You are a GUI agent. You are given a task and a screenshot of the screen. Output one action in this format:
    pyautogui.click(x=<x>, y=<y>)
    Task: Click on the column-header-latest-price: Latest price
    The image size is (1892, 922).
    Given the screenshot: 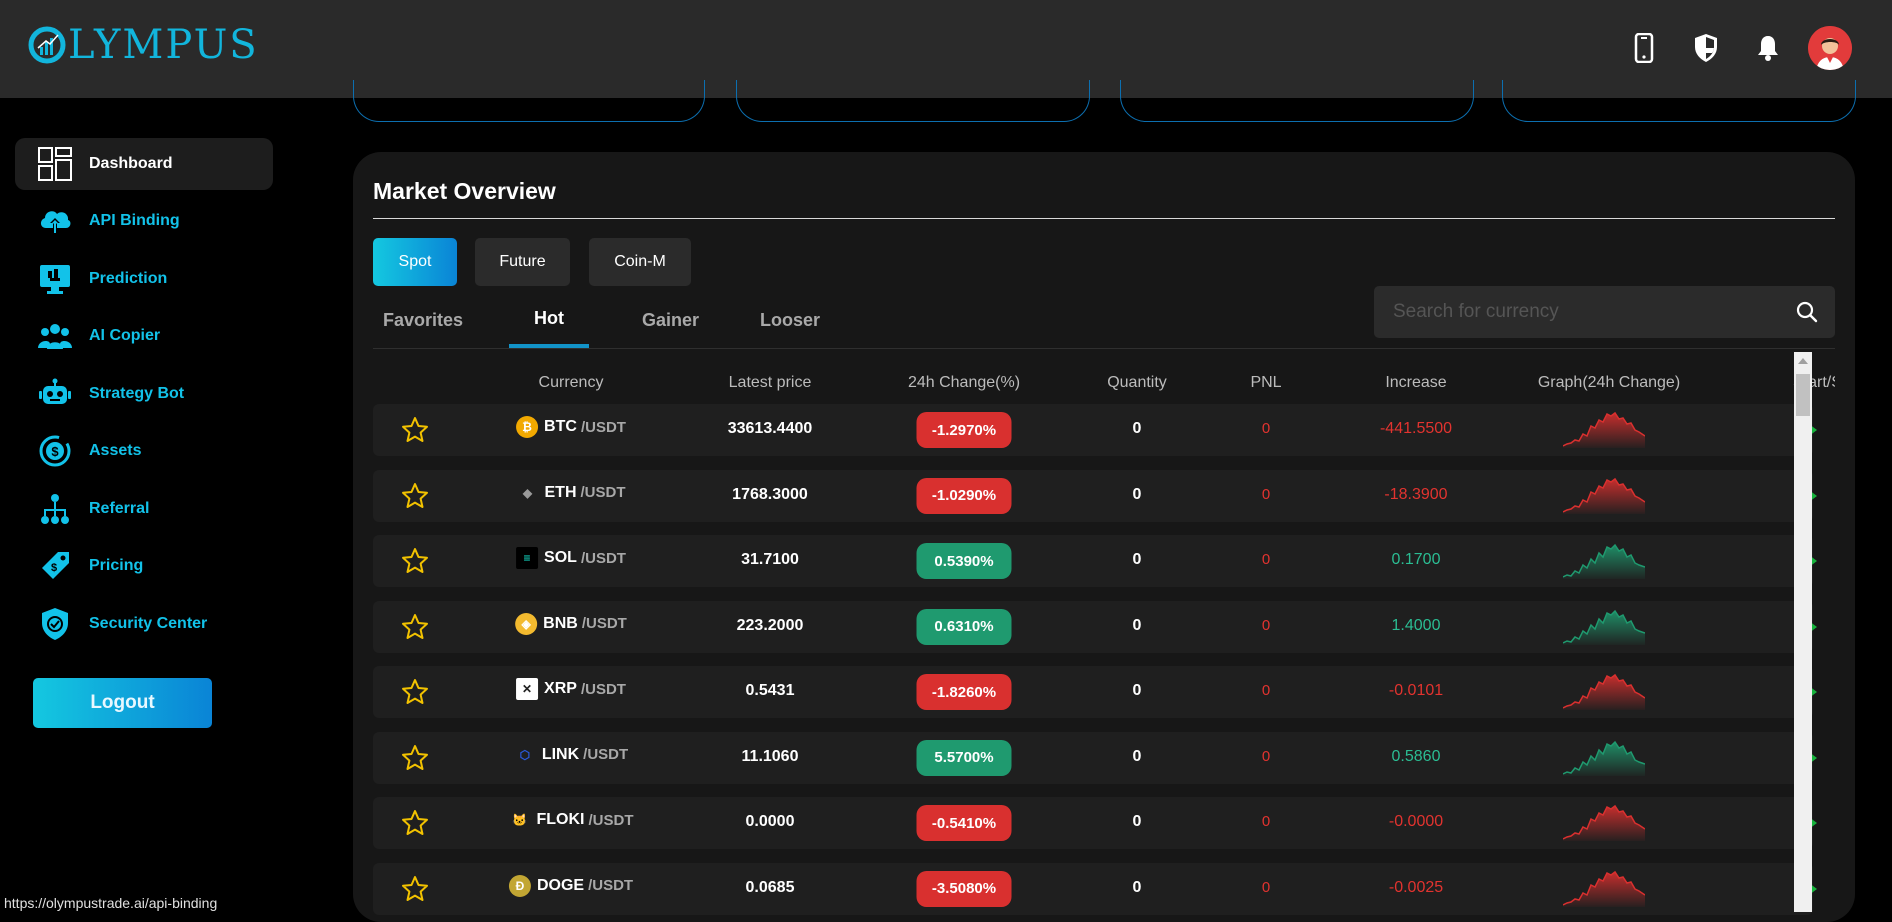 What is the action you would take?
    pyautogui.click(x=770, y=383)
    